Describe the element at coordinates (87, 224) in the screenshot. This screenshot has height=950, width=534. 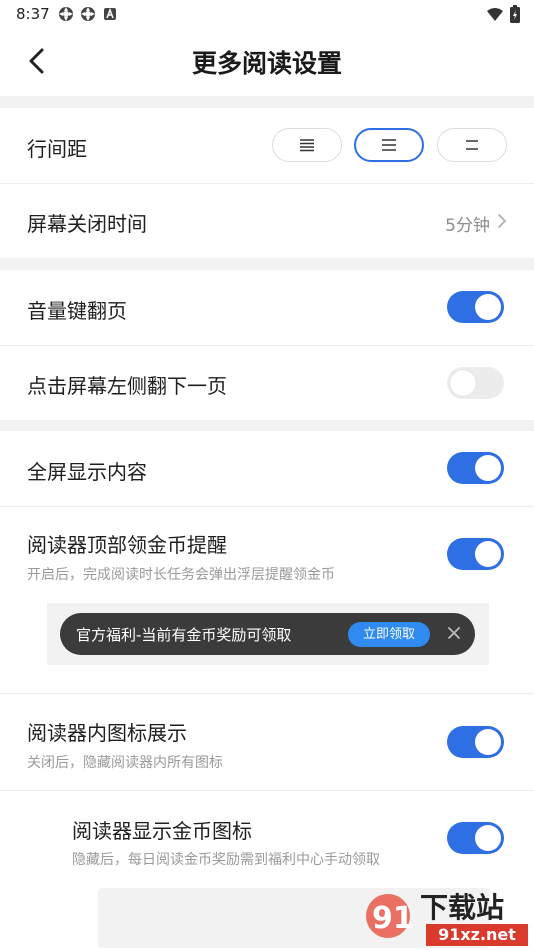
I see `screen-off-label: 屏幕关闭时间` at that location.